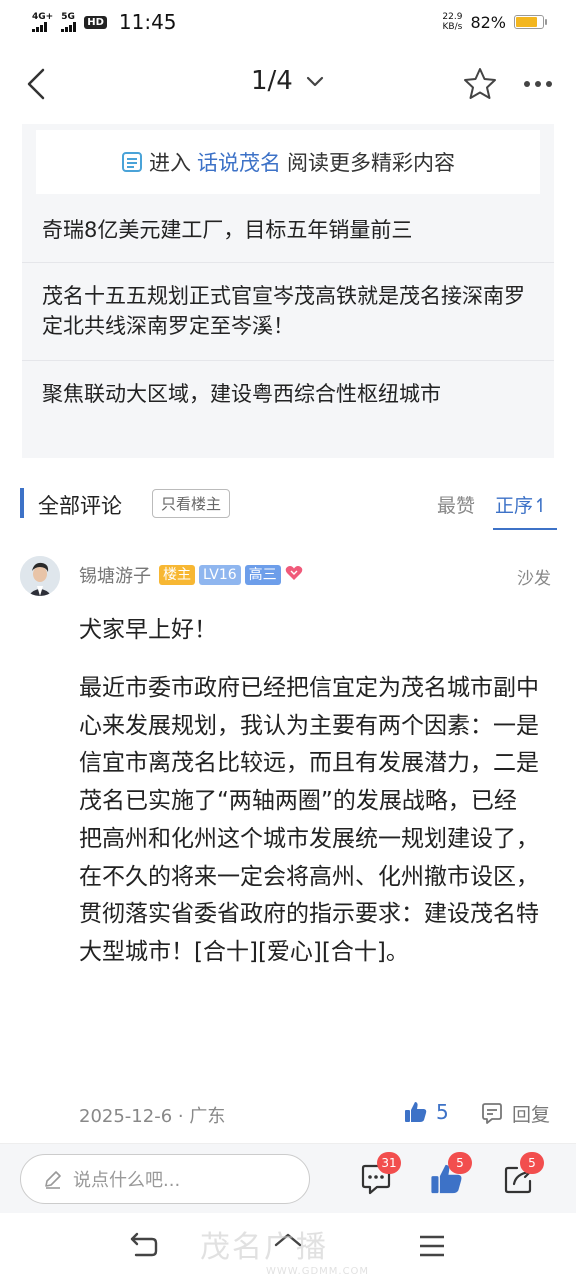  I want to click on sort-order-tab: 正序↿, so click(522, 504).